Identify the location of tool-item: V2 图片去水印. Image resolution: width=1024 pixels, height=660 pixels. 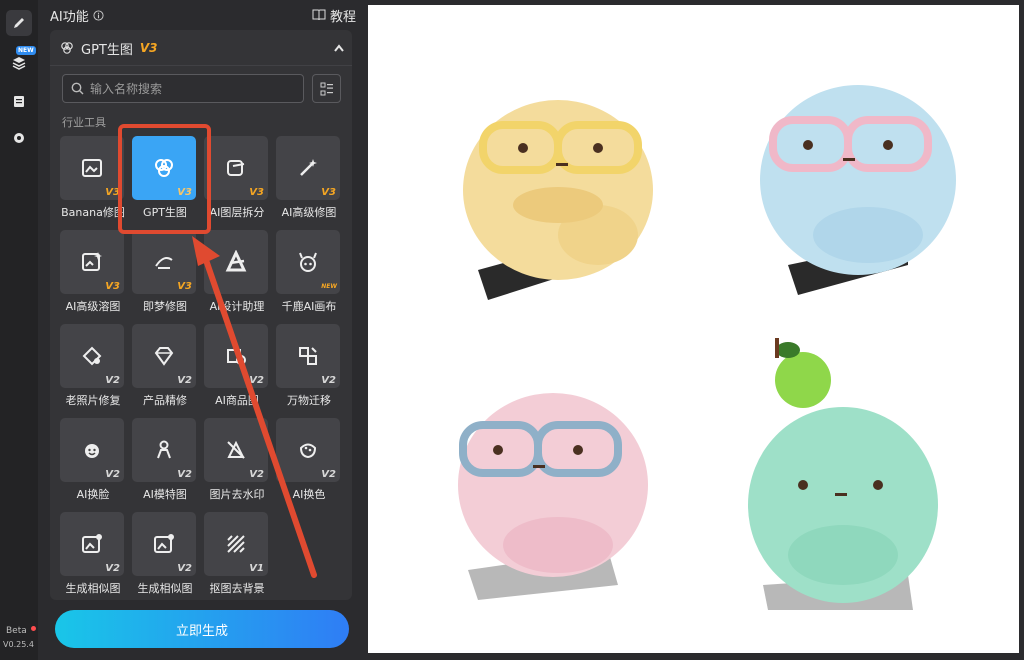
(237, 462).